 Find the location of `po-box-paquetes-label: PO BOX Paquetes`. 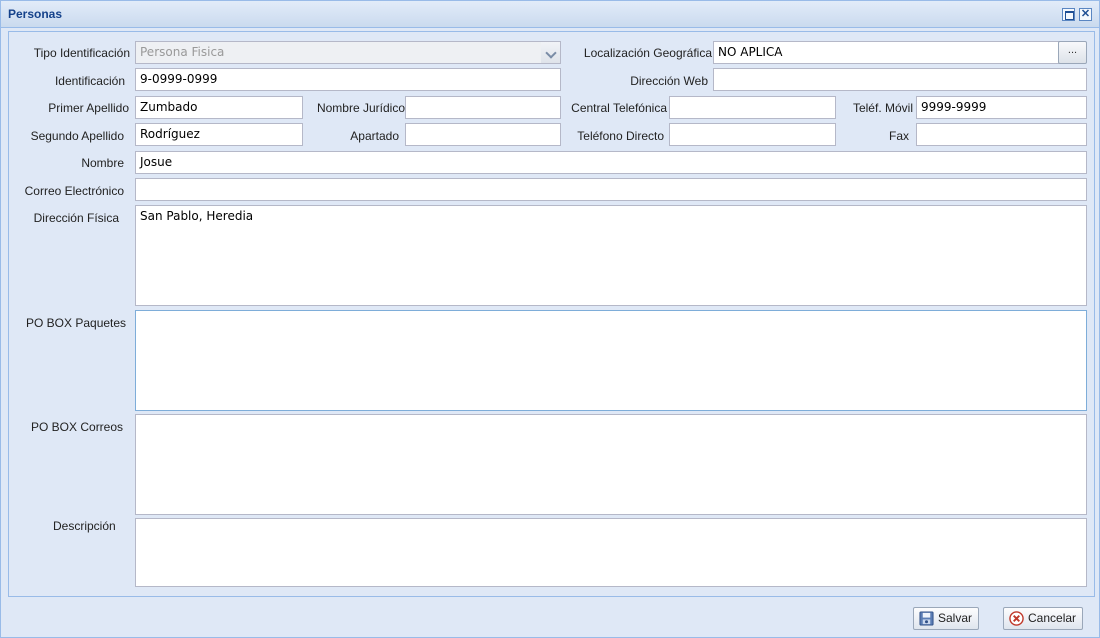

po-box-paquetes-label: PO BOX Paquetes is located at coordinates (76, 323).